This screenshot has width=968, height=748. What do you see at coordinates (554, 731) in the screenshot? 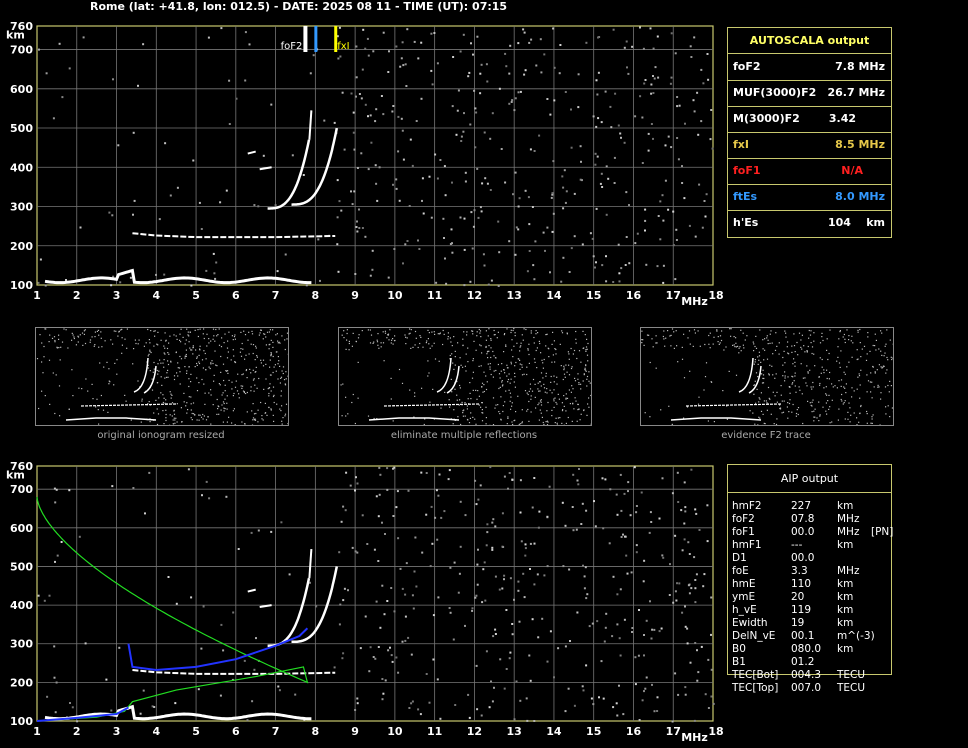
I see `x-tick-label: 14` at bounding box center [554, 731].